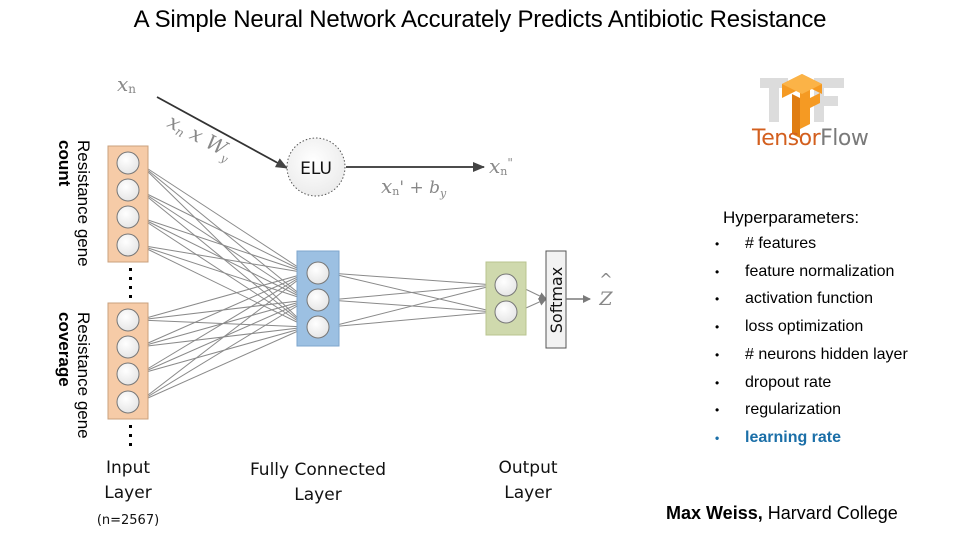 This screenshot has width=960, height=540. Describe the element at coordinates (804, 327) in the screenshot. I see `hyperparameter-label: loss optimization` at that location.